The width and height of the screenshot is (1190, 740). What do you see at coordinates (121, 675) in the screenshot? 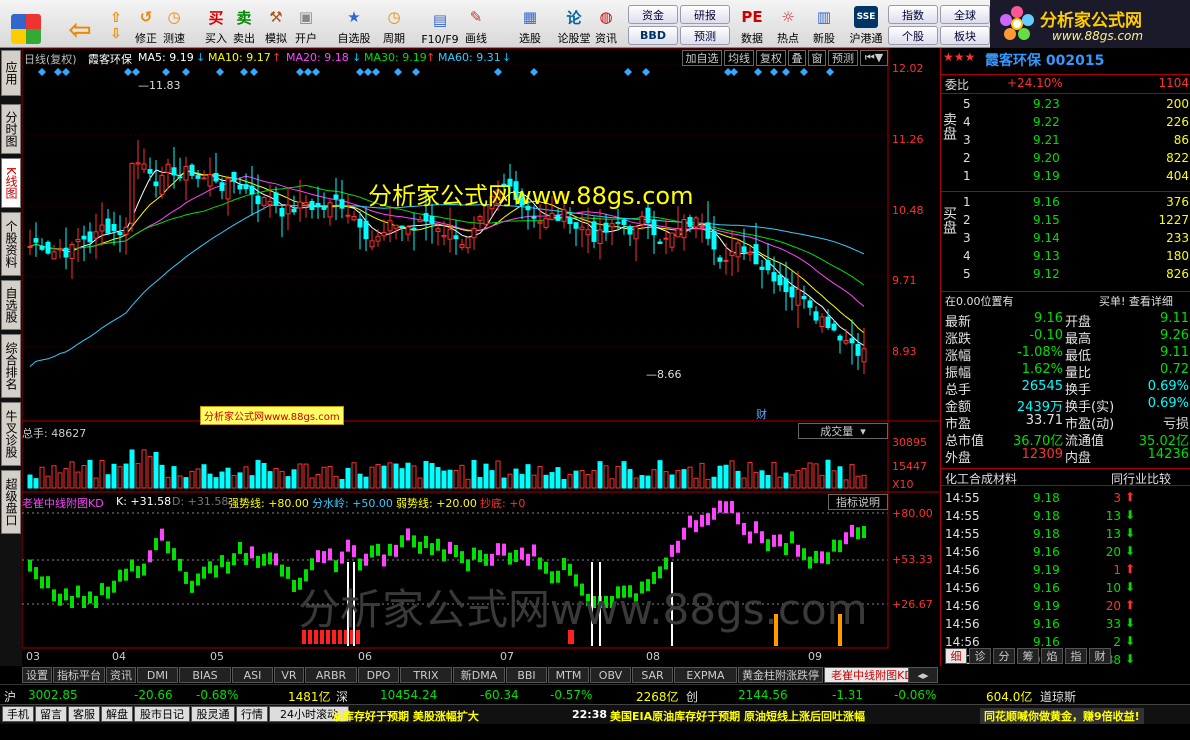
I see `indicator-tab: 资讯` at bounding box center [121, 675].